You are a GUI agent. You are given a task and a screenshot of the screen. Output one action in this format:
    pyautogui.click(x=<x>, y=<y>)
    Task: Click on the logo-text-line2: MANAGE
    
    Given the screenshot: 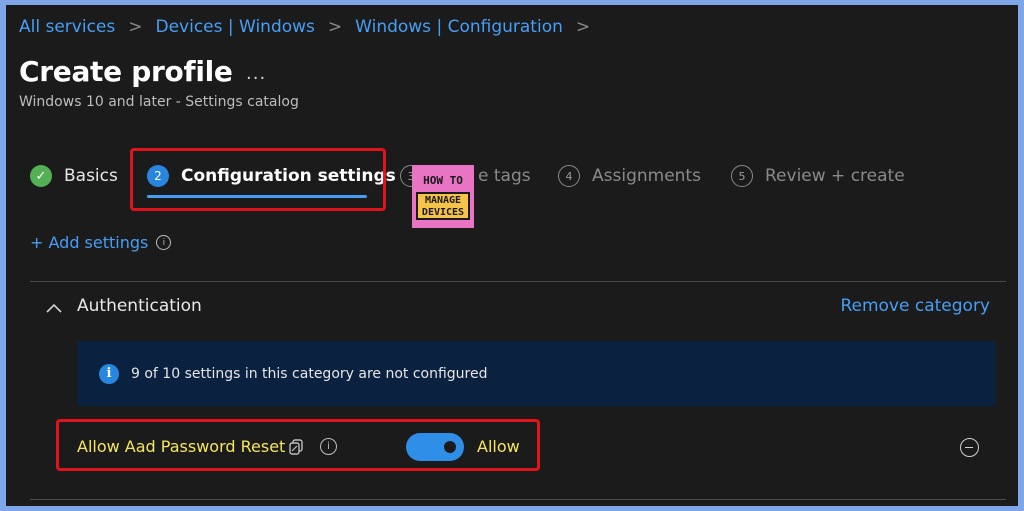 What is the action you would take?
    pyautogui.click(x=443, y=200)
    